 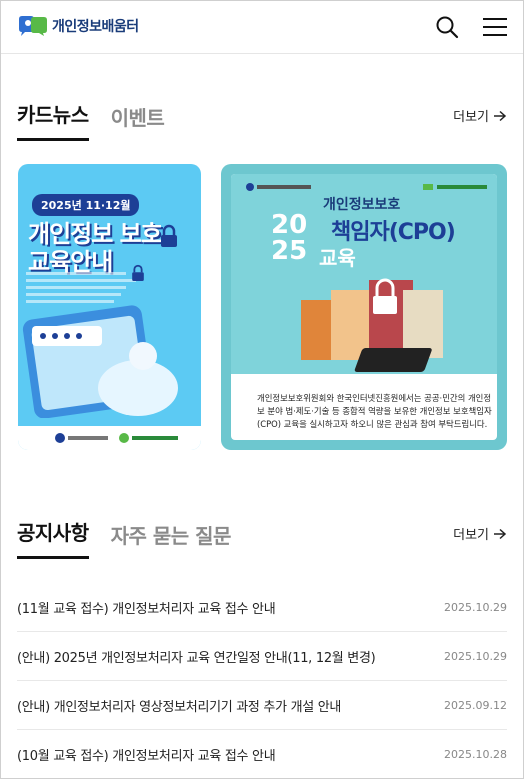 I want to click on logo-text: 개인정보배움터, so click(x=95, y=27).